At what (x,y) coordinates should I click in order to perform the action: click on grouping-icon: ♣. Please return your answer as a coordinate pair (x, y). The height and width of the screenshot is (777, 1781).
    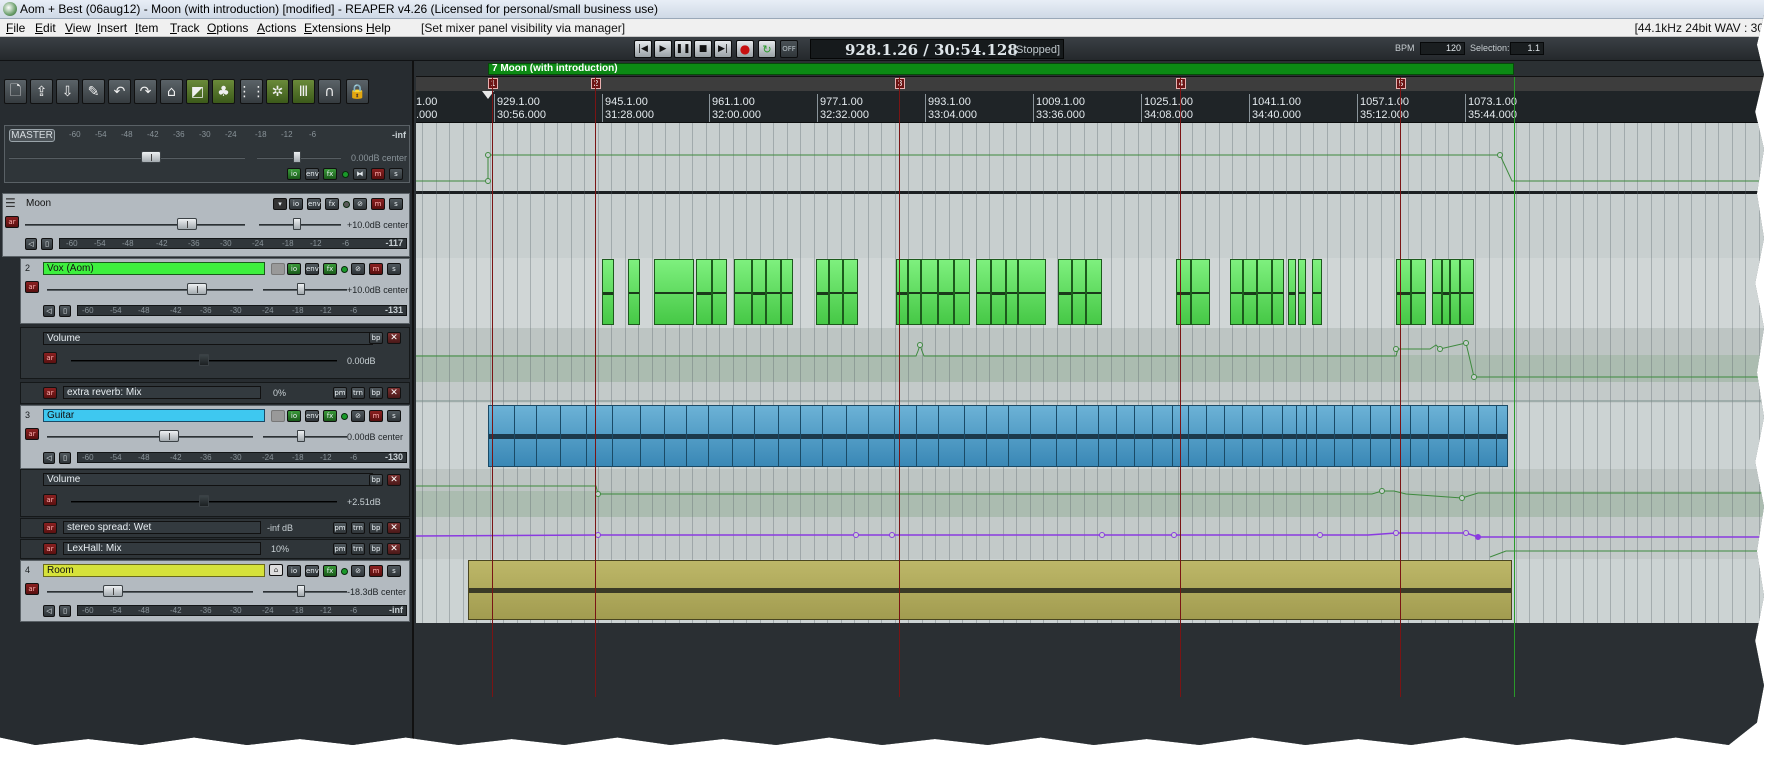
    Looking at the image, I should click on (223, 91).